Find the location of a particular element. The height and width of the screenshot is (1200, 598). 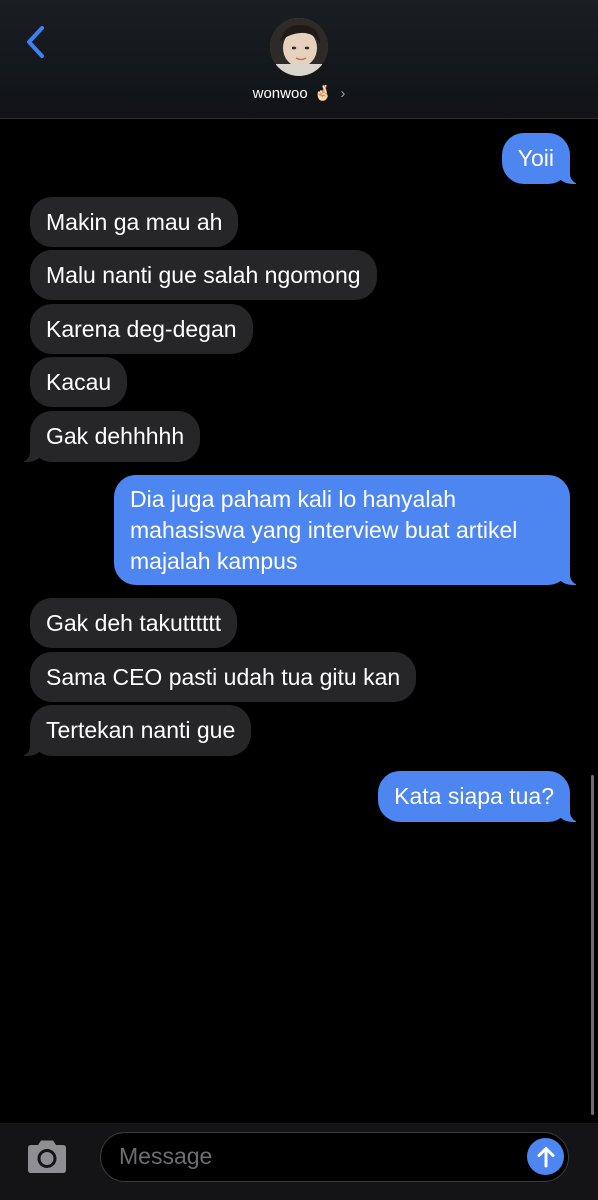

crossed-fingers-emoji: 🤞🏻 is located at coordinates (323, 93).